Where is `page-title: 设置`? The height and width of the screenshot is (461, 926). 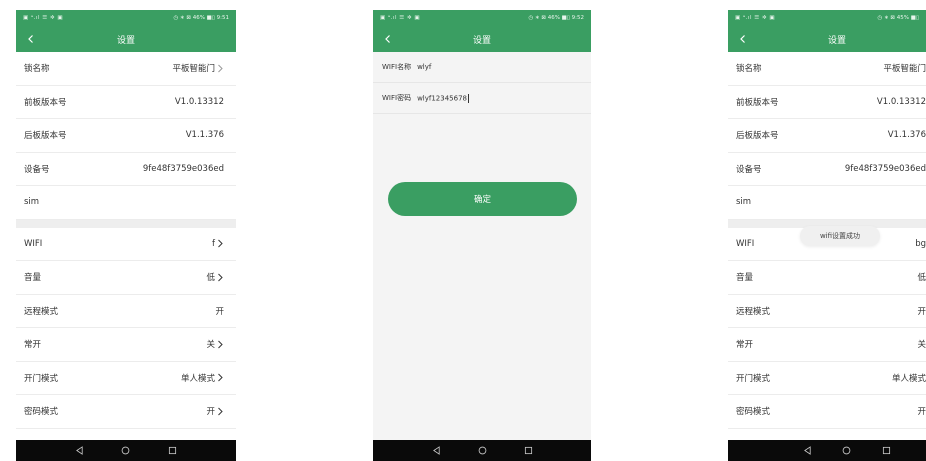 page-title: 设置 is located at coordinates (125, 40).